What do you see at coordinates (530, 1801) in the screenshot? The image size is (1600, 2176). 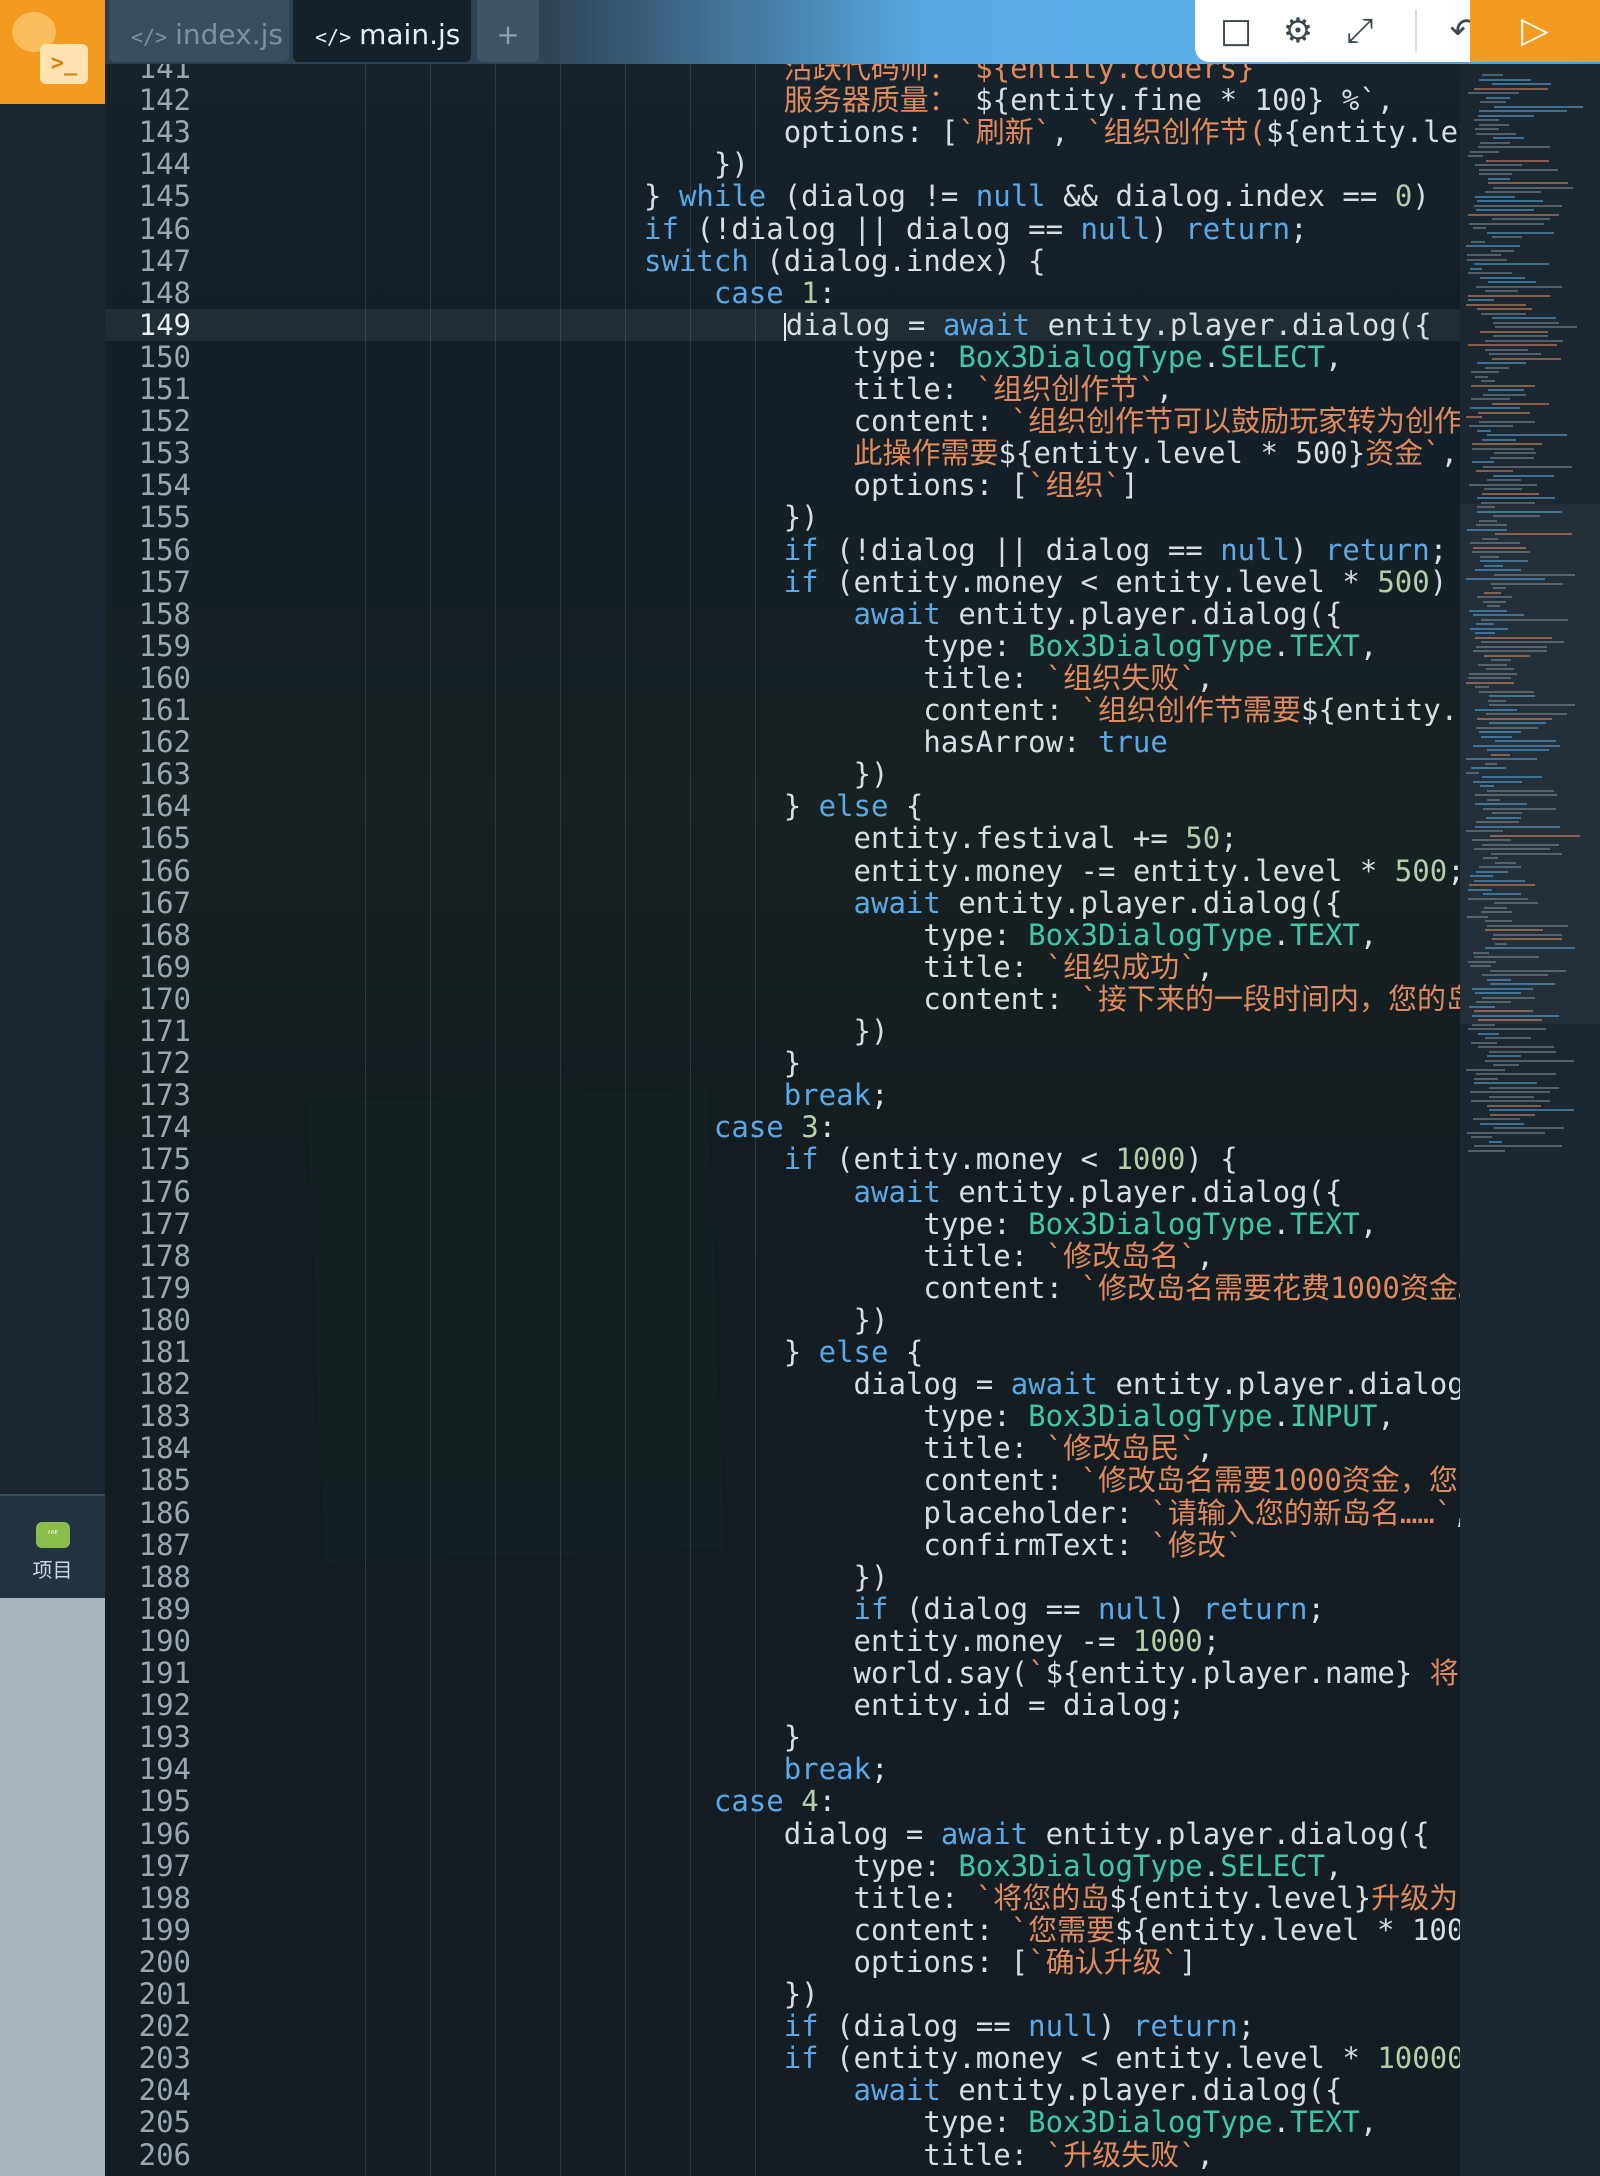 I see `code-line: case 4:` at bounding box center [530, 1801].